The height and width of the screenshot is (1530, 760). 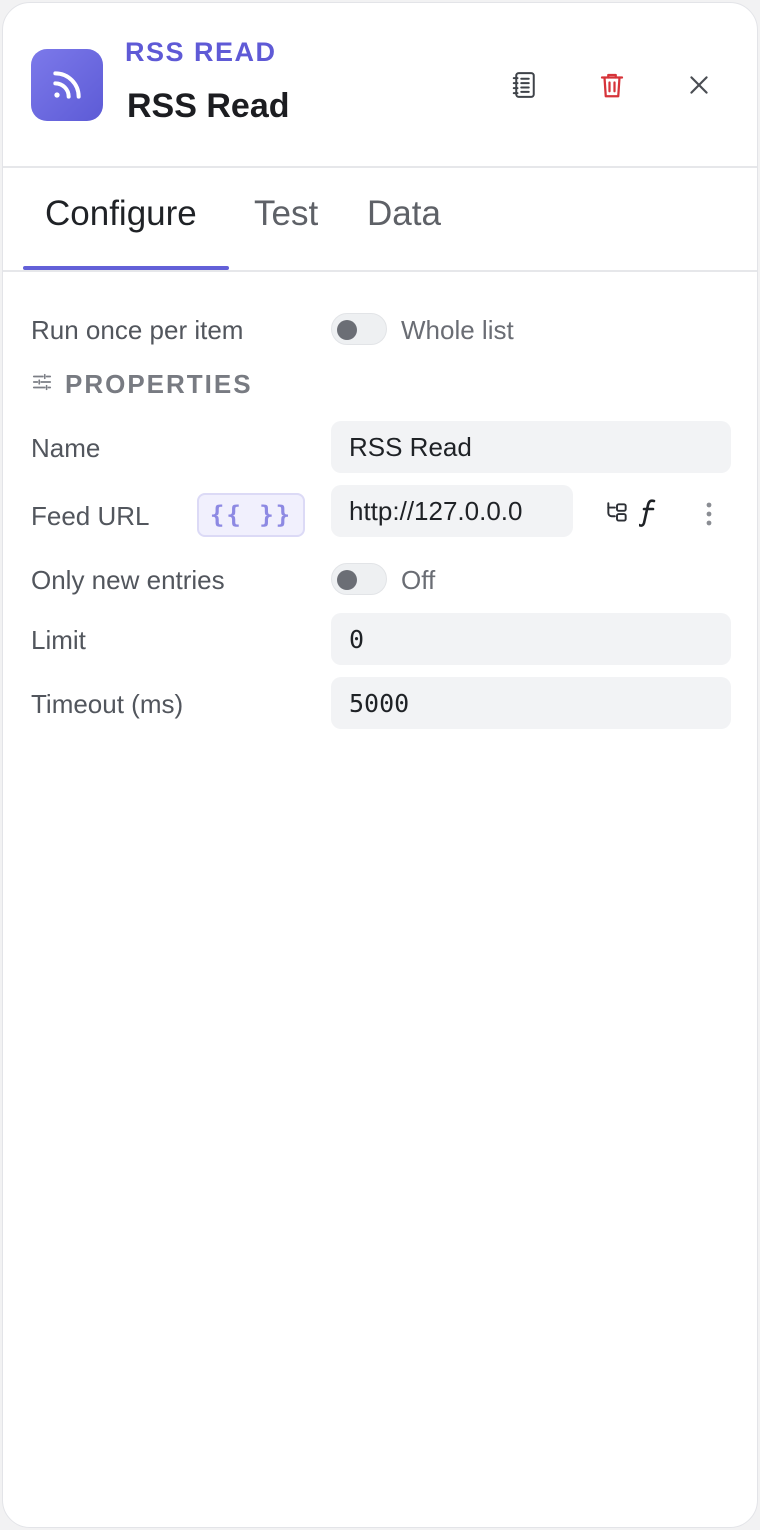 What do you see at coordinates (709, 514) in the screenshot?
I see `more-vertical-icon` at bounding box center [709, 514].